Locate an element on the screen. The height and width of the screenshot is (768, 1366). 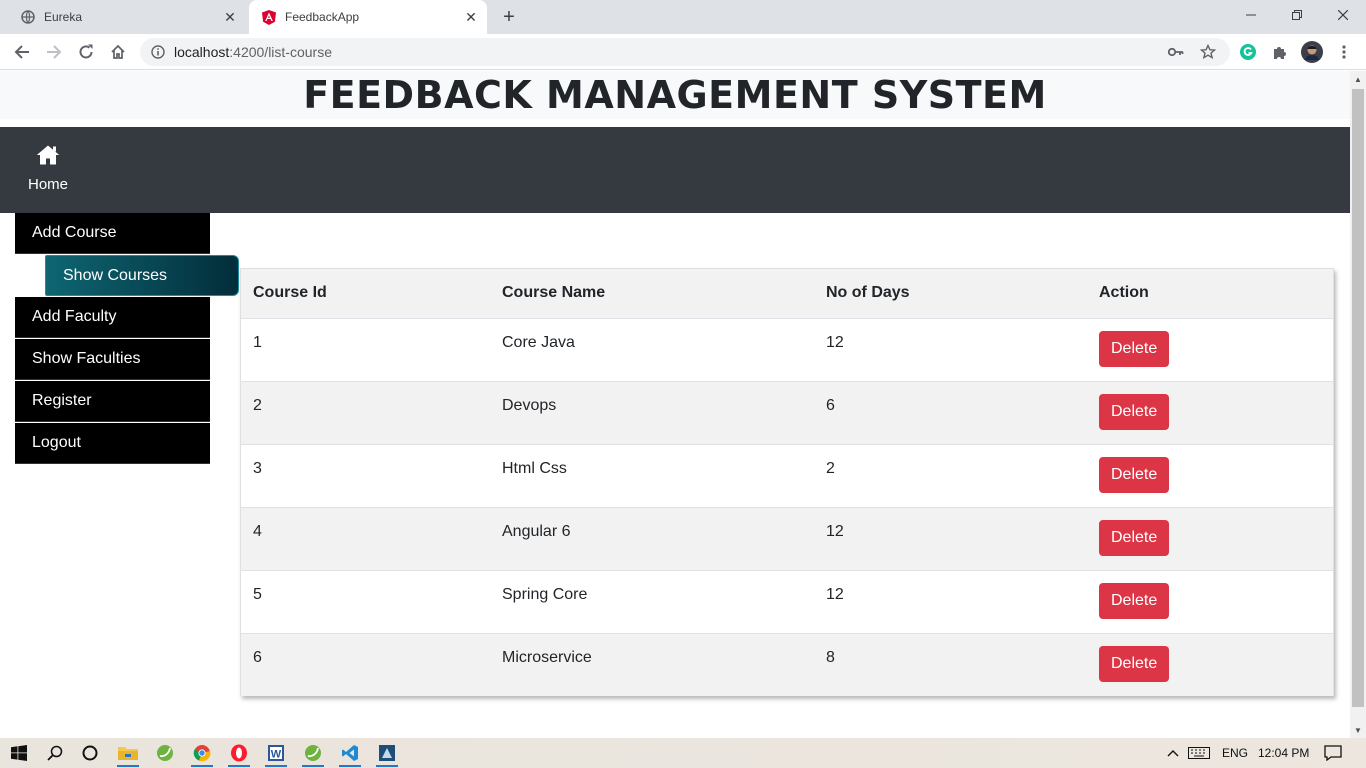
cortana-icon is located at coordinates (90, 753).